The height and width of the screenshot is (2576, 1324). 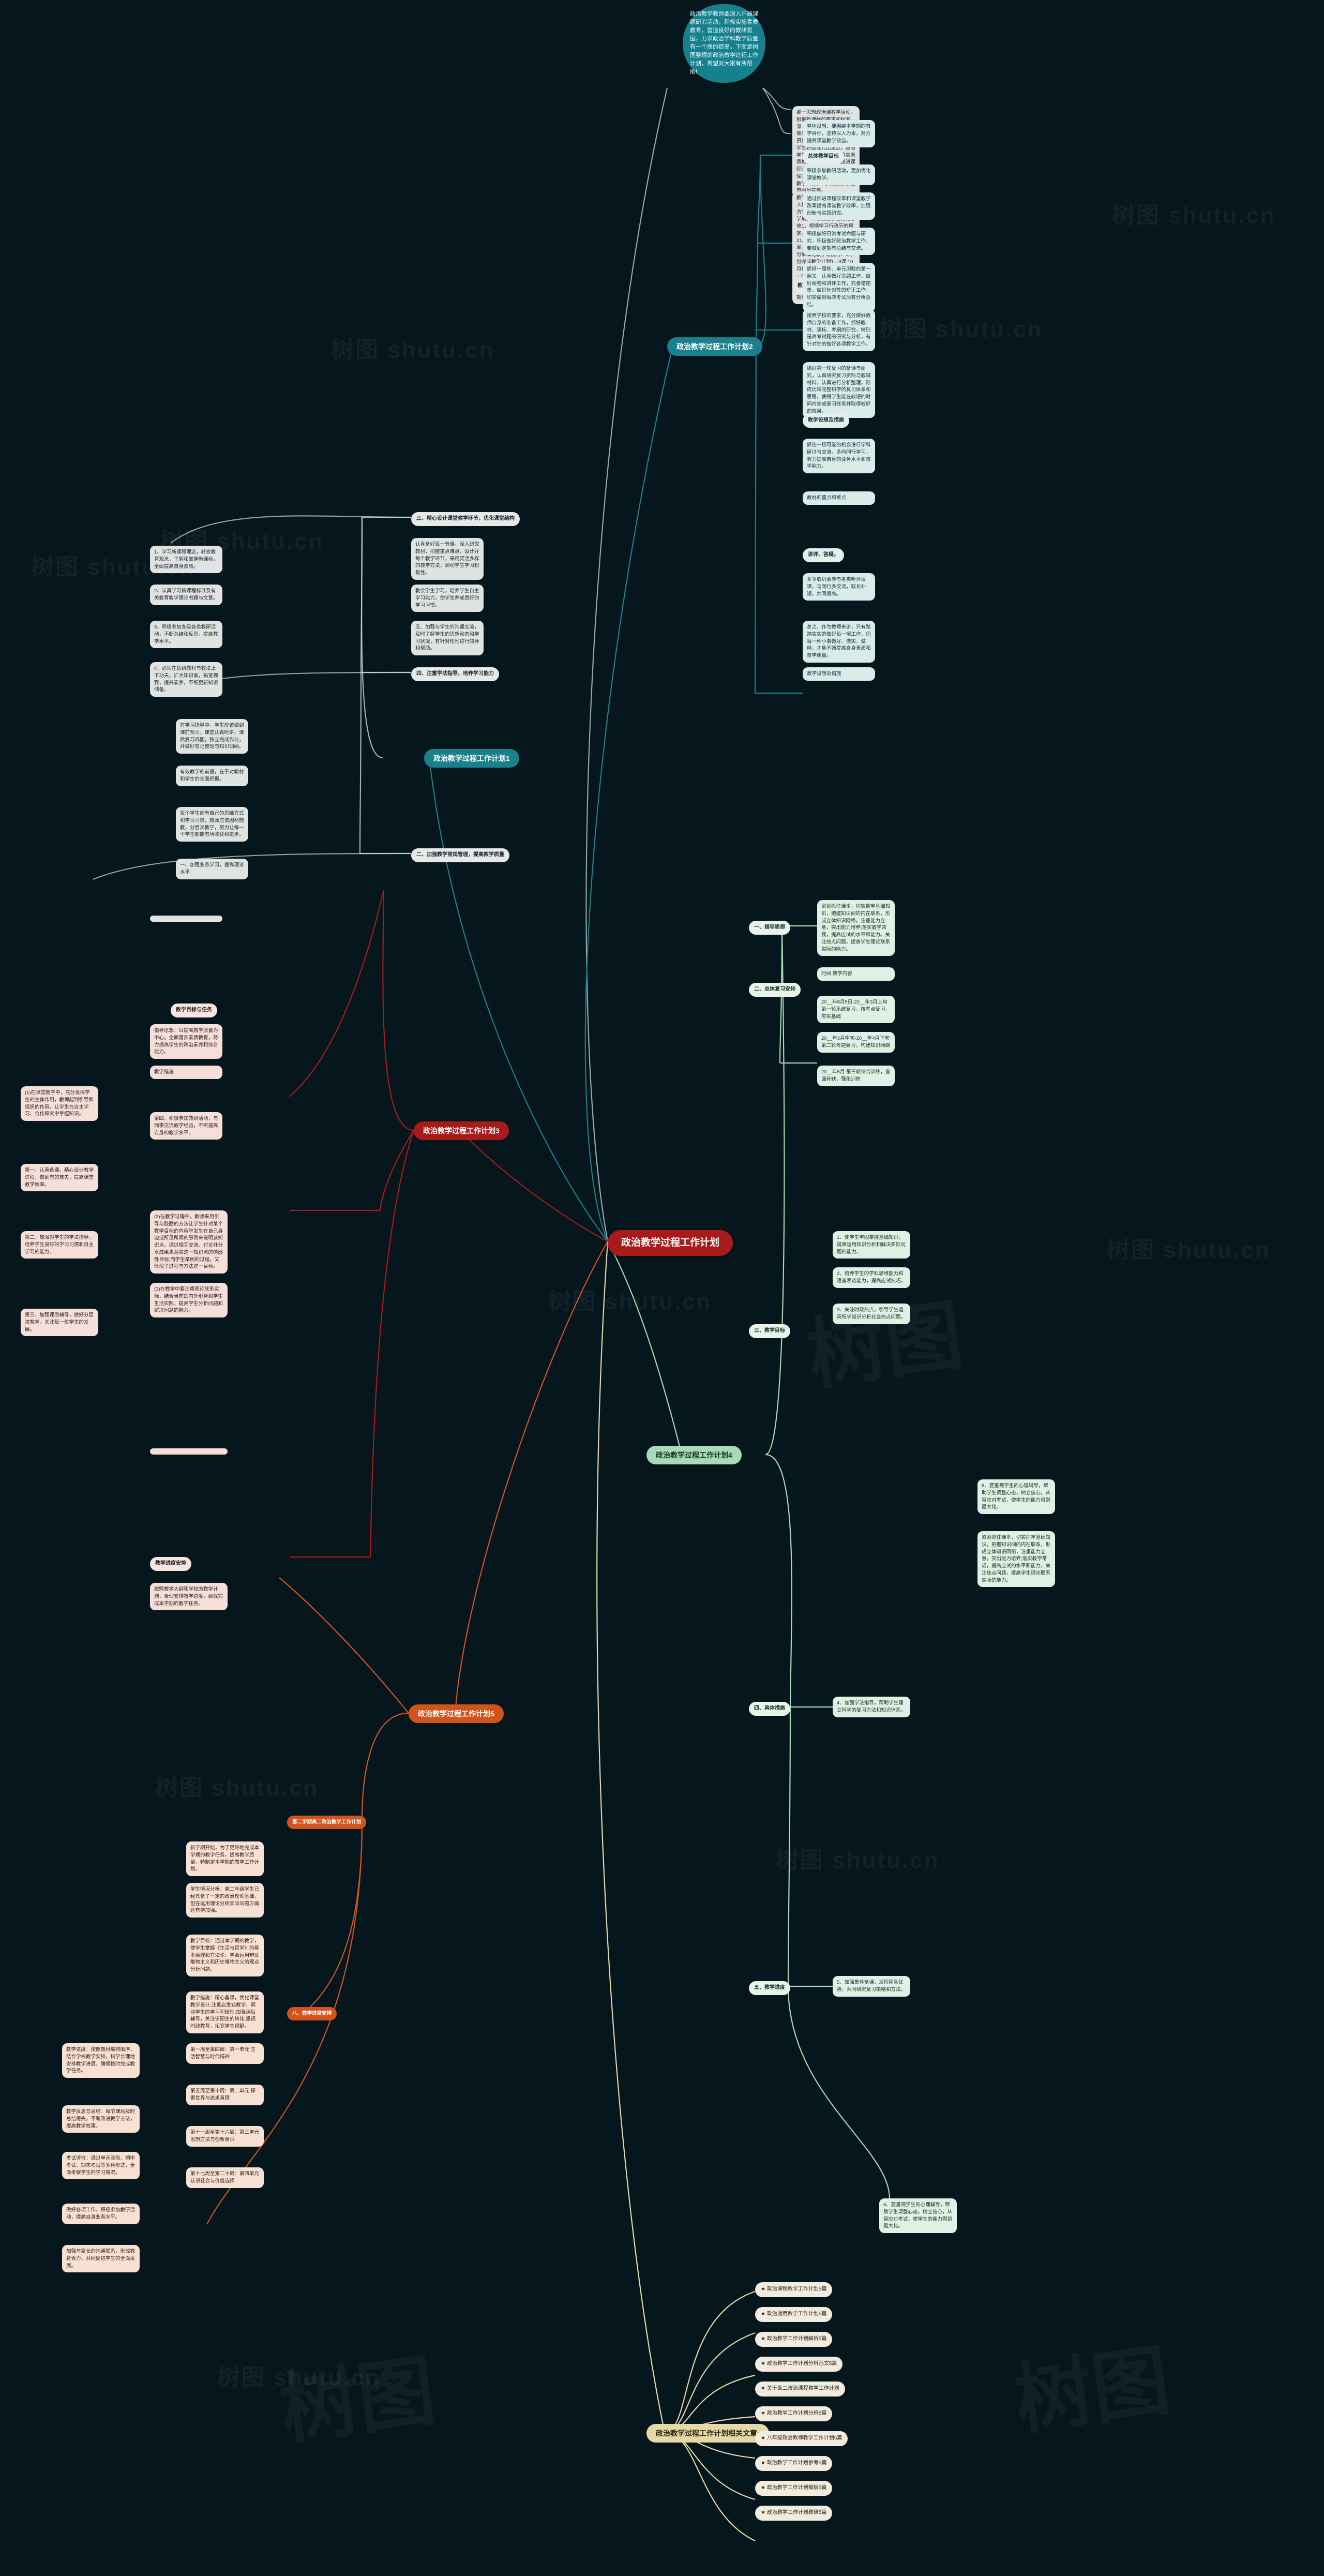 I want to click on b4-card: 20__年3月中旬-20__年4月下旬 第二轮专题复习，构建知识网络, so click(x=856, y=1042).